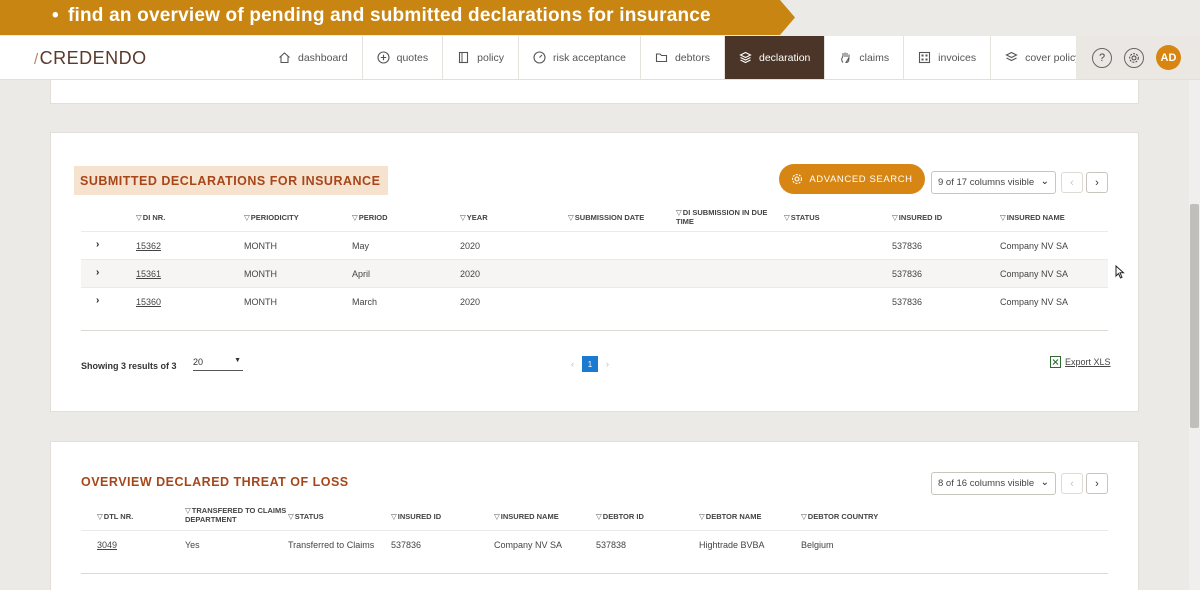  Describe the element at coordinates (115, 516) in the screenshot. I see `col-header-dtl-nr: ▽DTL NR.` at that location.